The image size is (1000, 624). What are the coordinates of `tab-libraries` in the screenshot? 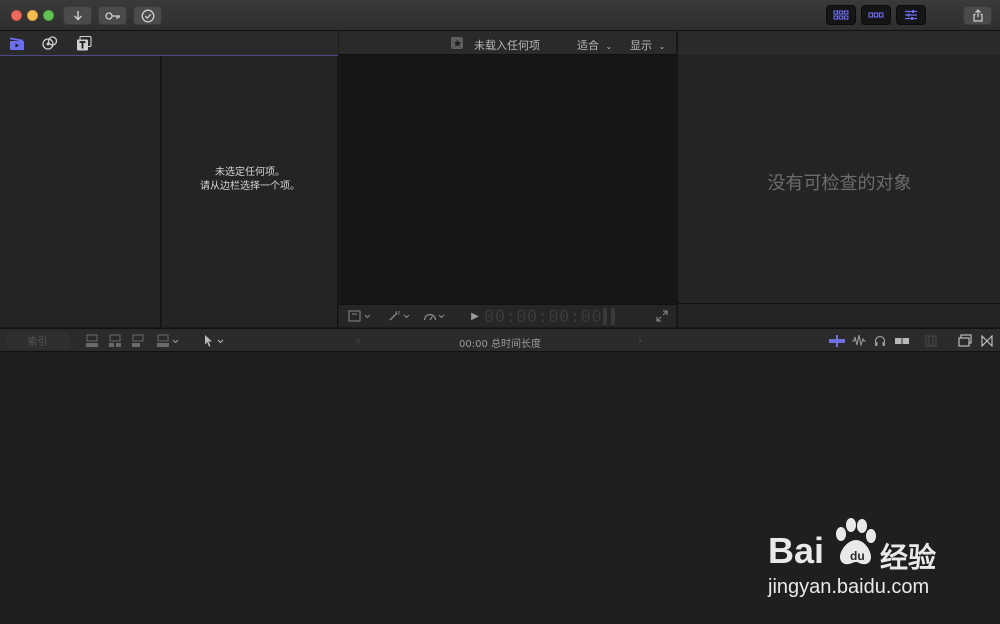 It's located at (17, 43).